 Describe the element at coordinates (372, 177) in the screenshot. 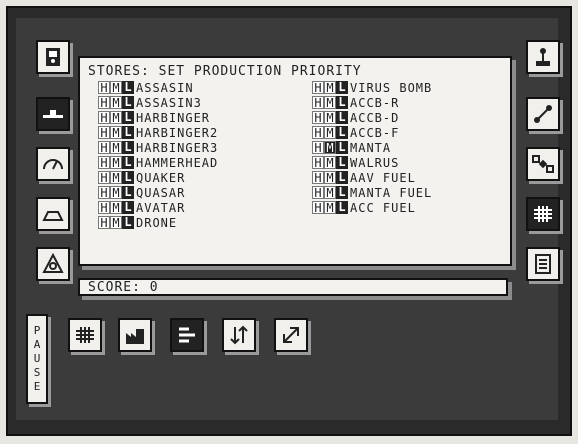

I see `priority-row: H M L AAV FUEL` at that location.